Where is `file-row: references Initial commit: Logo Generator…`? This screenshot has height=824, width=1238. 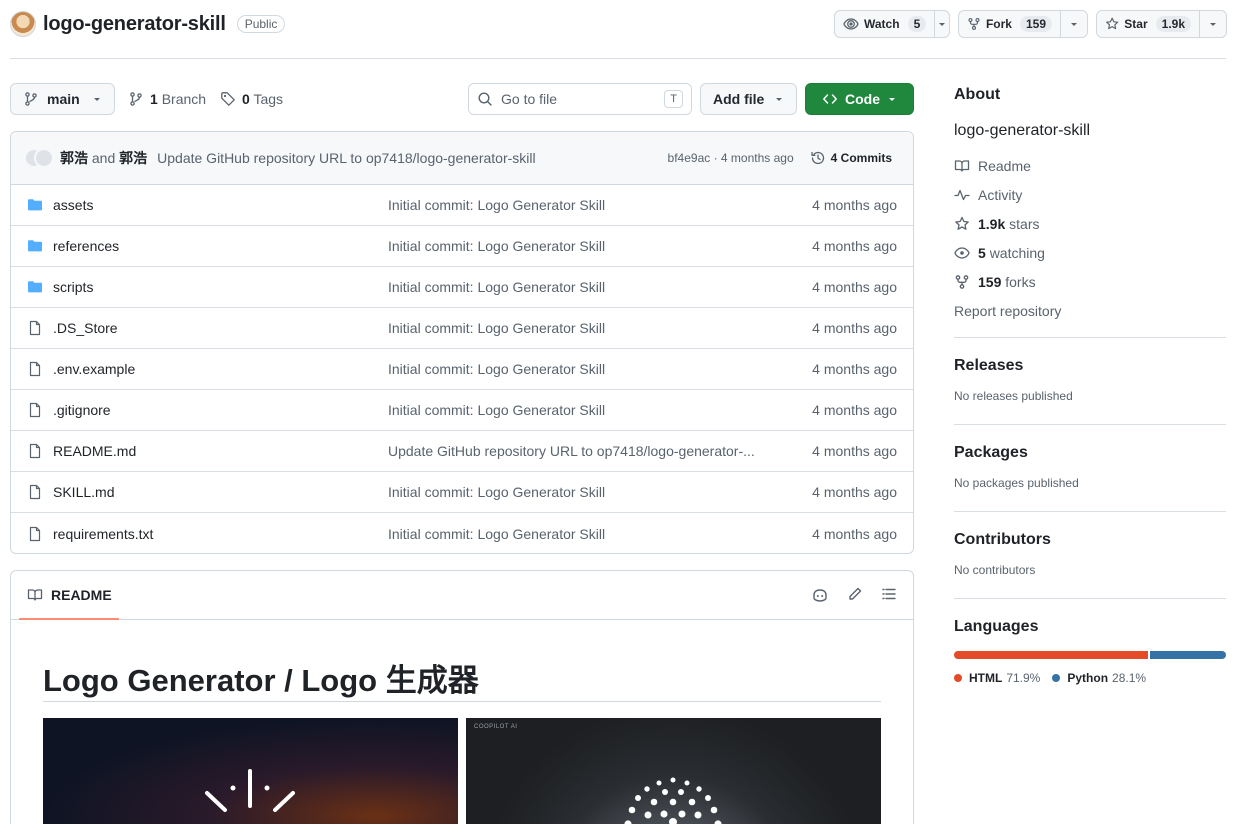 file-row: references Initial commit: Logo Generator… is located at coordinates (462, 246).